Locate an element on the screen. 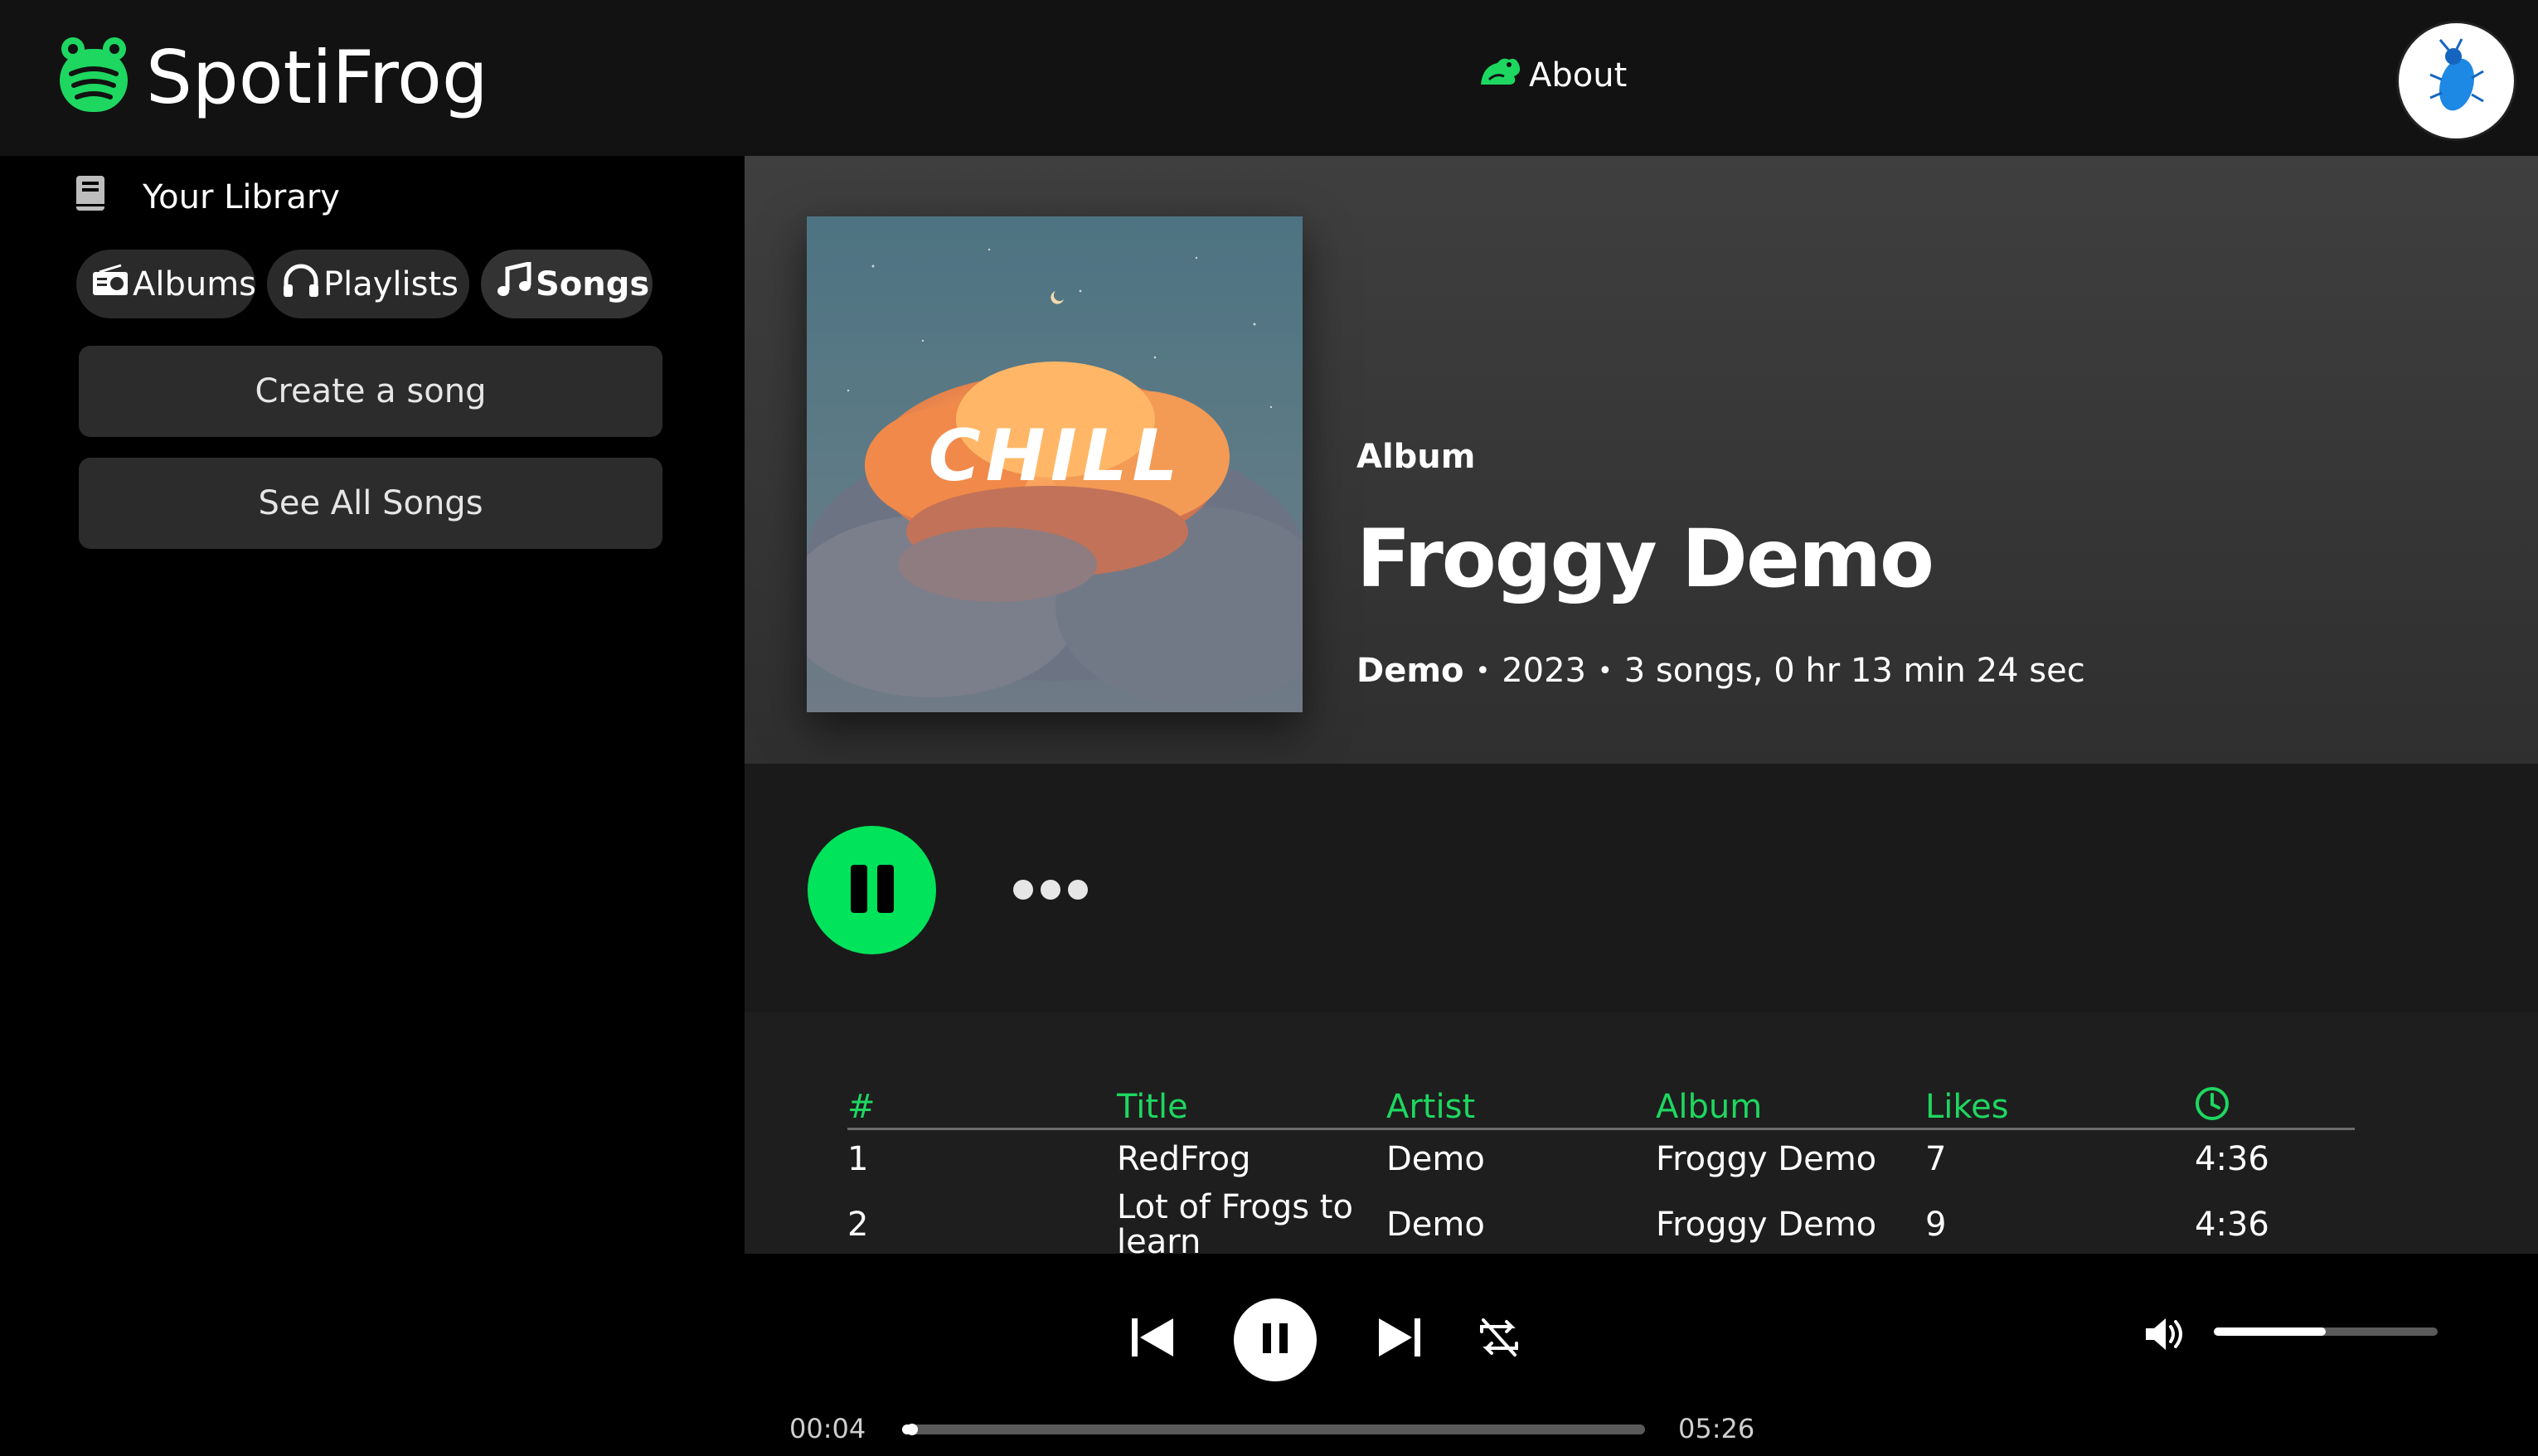 Image resolution: width=2538 pixels, height=1456 pixels. album-cover: CHILL is located at coordinates (1055, 464).